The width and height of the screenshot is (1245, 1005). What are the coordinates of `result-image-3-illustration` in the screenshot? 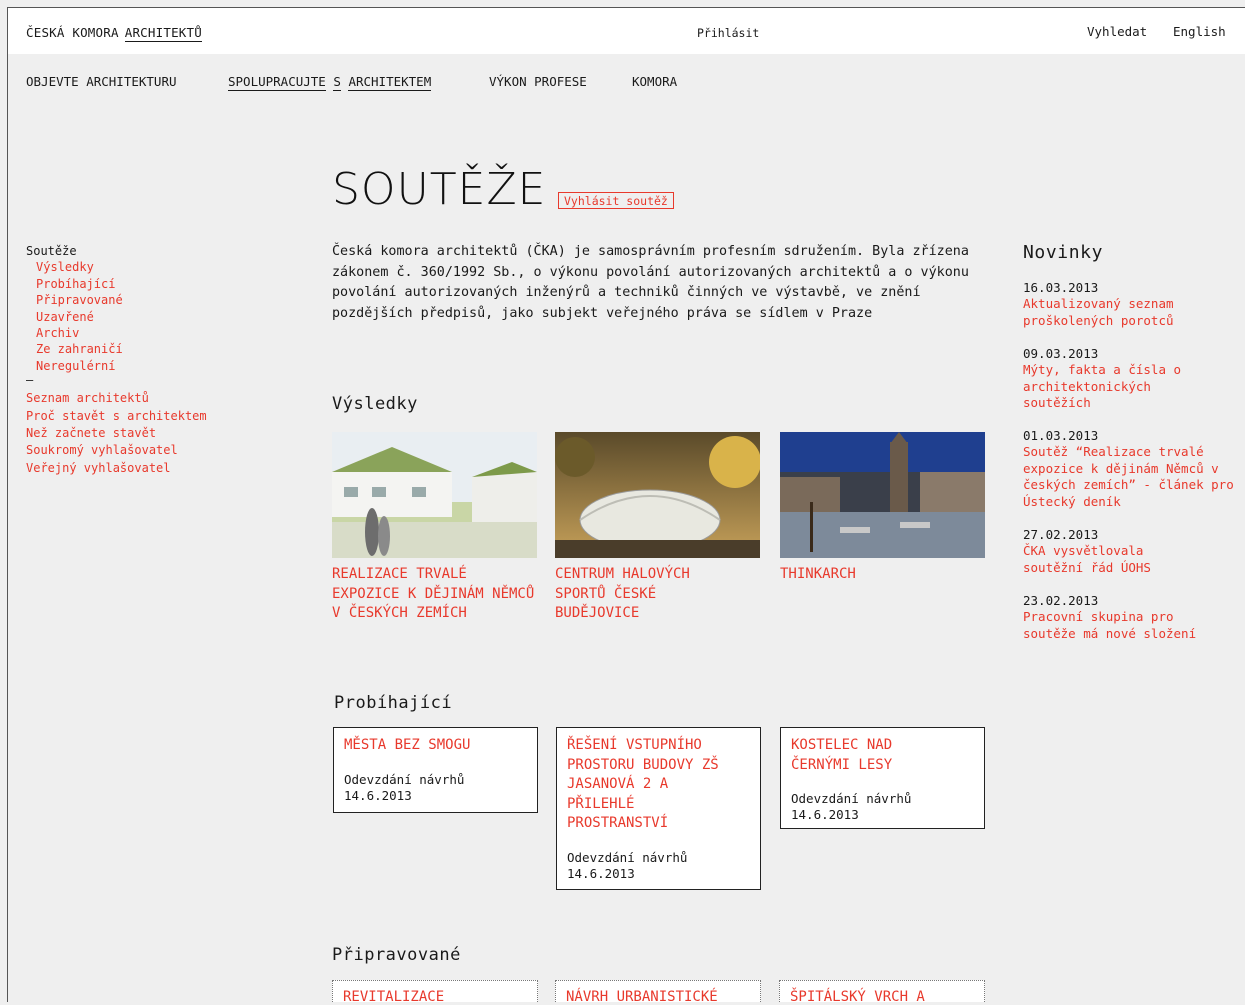 It's located at (882, 495).